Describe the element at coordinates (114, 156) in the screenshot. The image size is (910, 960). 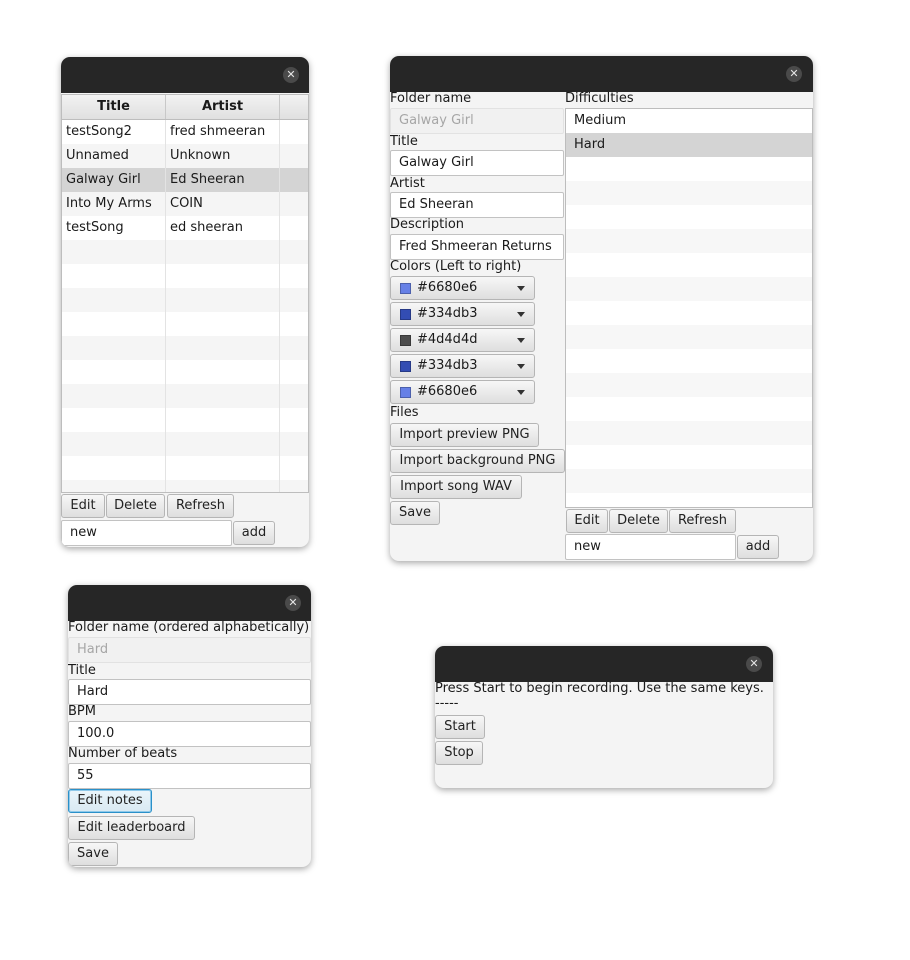
I see `cell-title: Unnamed` at that location.